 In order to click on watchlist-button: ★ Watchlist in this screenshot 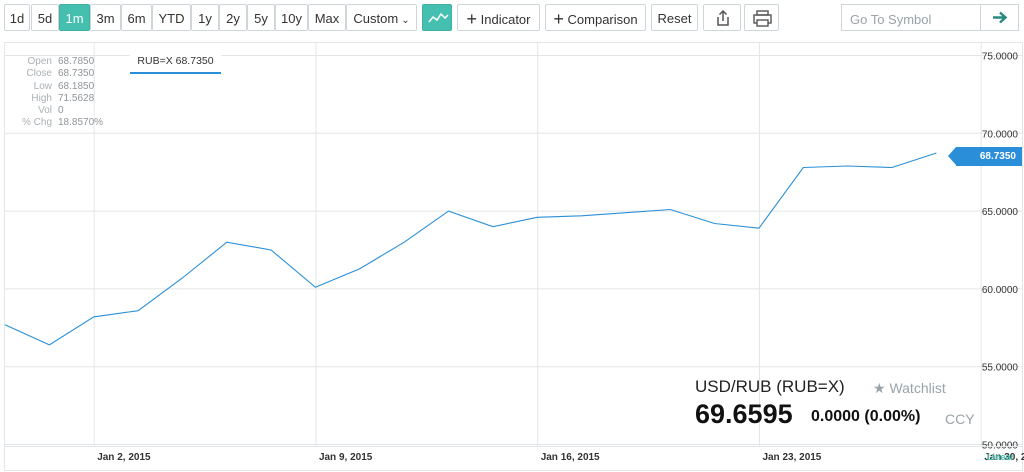, I will do `click(909, 388)`.